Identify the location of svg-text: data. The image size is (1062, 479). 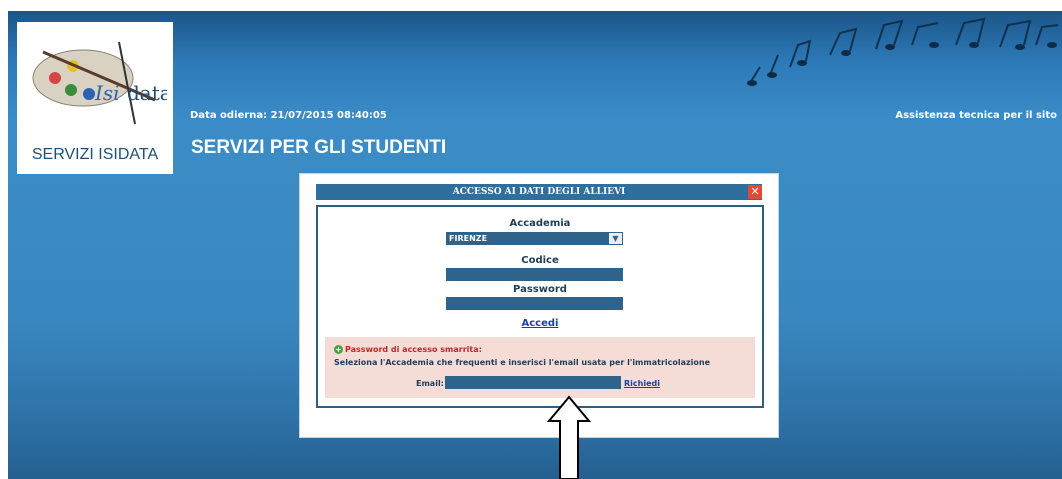
(147, 93).